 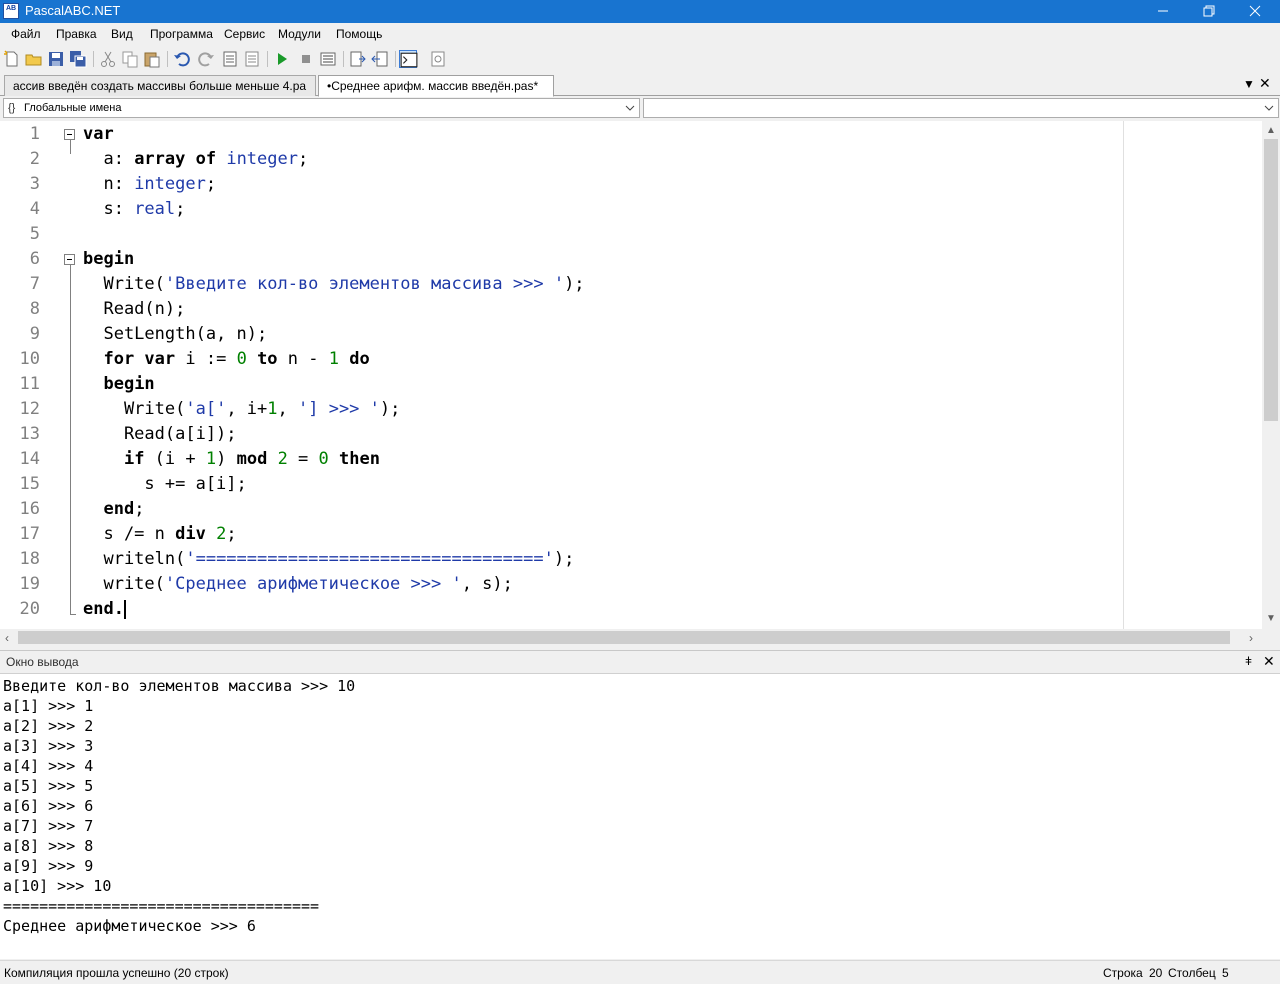 I want to click on code-line: for var i := 0 to n - 1 do, so click(x=226, y=359).